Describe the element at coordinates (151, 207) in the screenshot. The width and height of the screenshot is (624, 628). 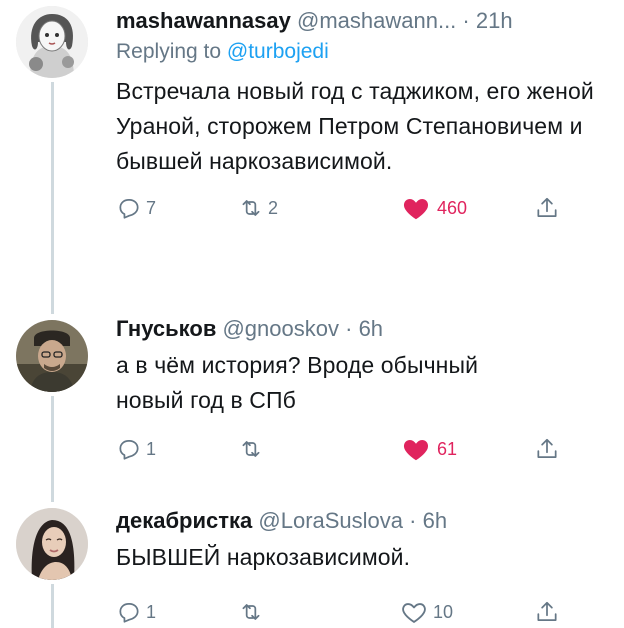
I see `reply-count: 7` at that location.